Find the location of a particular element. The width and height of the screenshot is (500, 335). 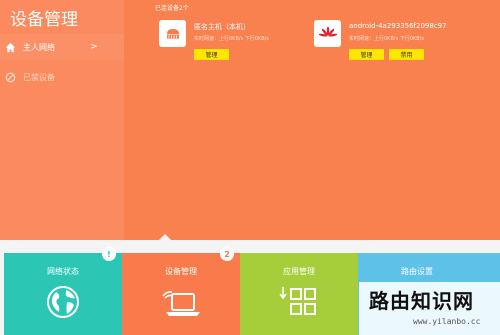

watermark: 路由知识网 www.yilanbo.cc is located at coordinates (429, 308).